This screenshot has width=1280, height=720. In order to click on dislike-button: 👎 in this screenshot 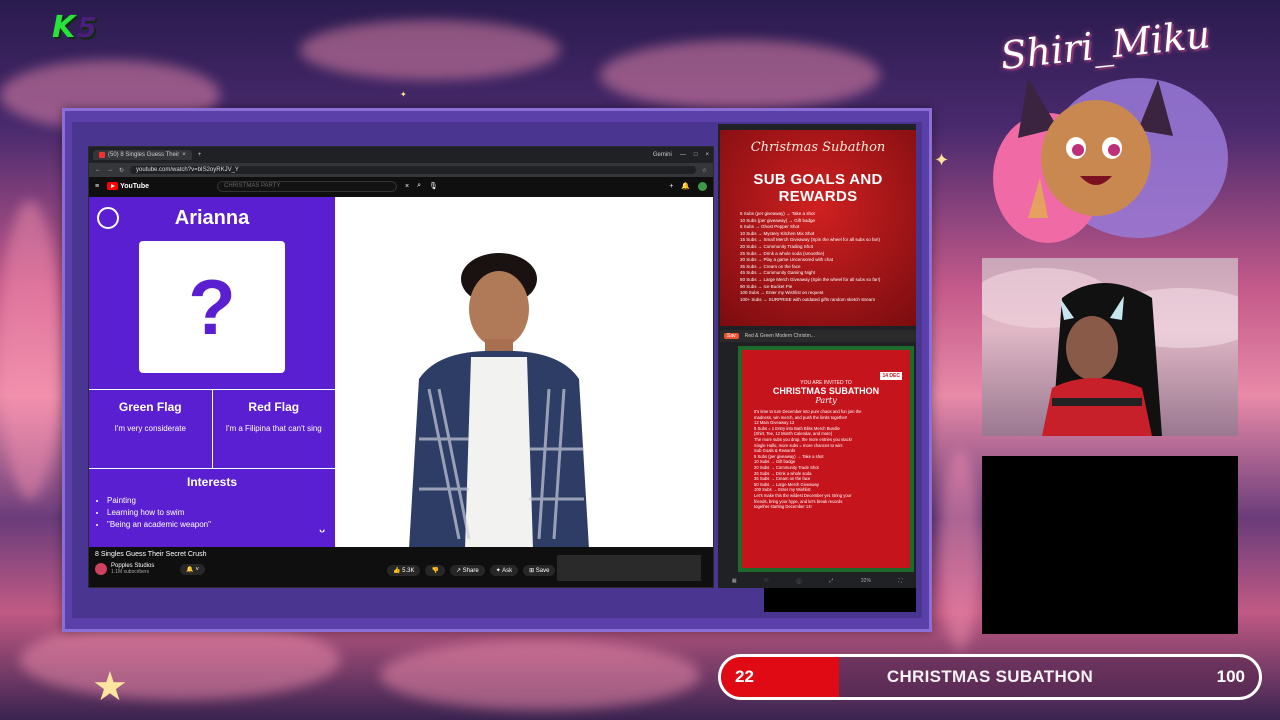, I will do `click(435, 570)`.